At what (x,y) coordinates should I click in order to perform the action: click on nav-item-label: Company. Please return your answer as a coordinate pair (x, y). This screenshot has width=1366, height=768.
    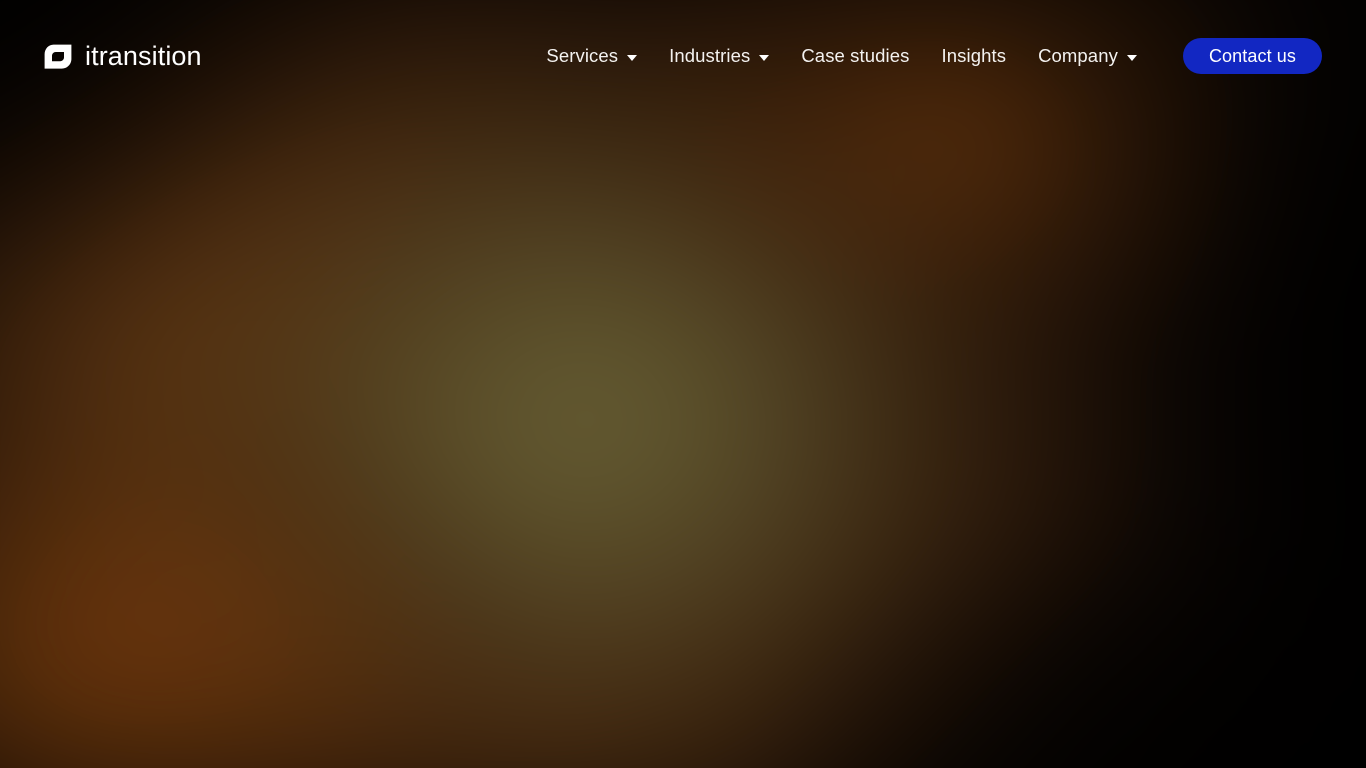
    Looking at the image, I should click on (1078, 55).